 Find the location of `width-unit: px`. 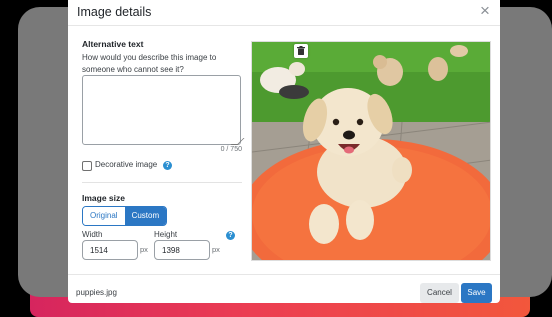

width-unit: px is located at coordinates (144, 249).